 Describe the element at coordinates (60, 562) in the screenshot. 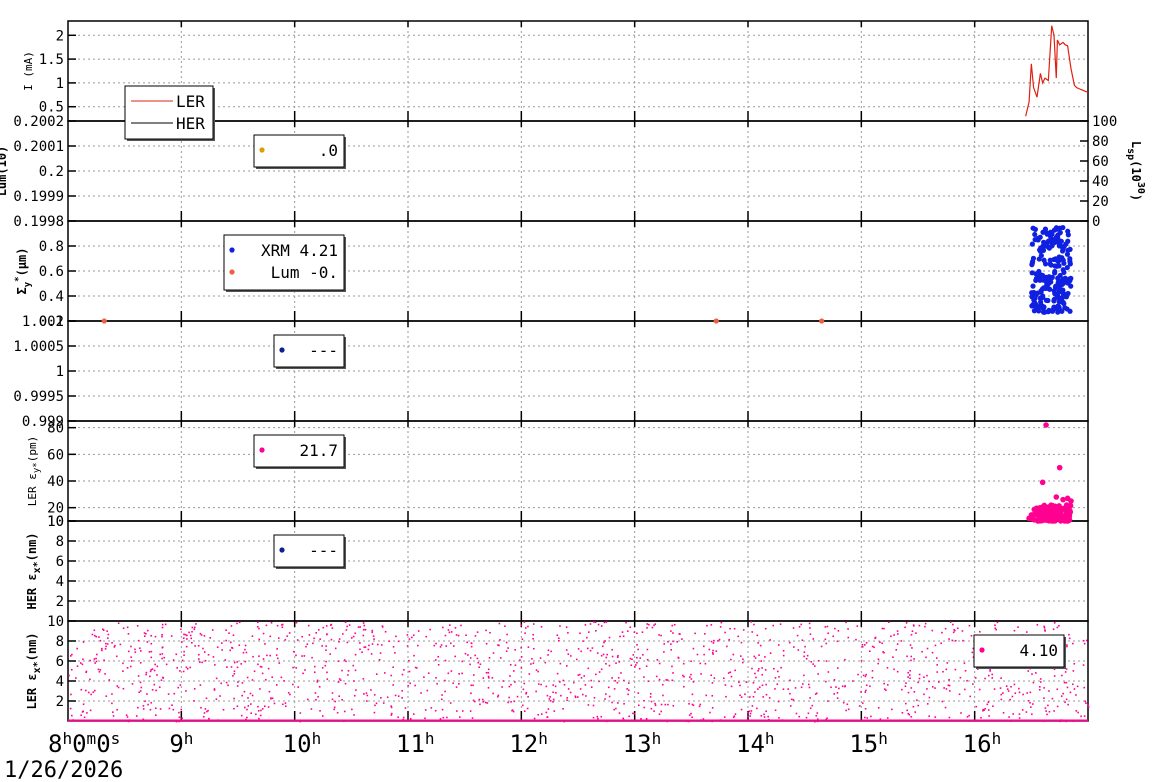

I see `y-tick-label: 6` at that location.